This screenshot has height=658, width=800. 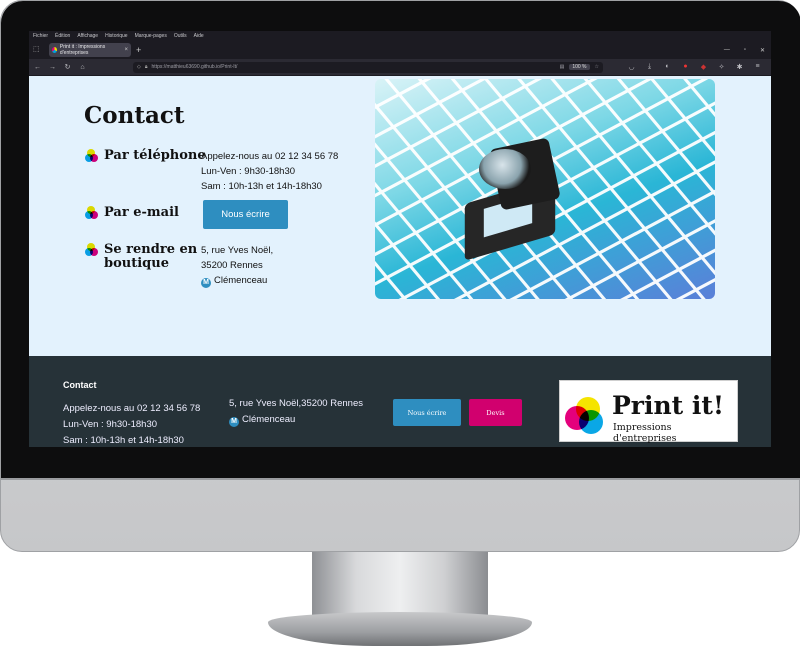 What do you see at coordinates (116, 36) in the screenshot?
I see `menu-history: Historique` at bounding box center [116, 36].